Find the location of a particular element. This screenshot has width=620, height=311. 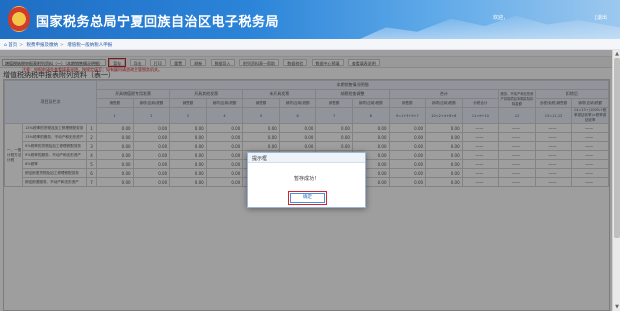

user-greeting: 欢迎， is located at coordinates (501, 18).